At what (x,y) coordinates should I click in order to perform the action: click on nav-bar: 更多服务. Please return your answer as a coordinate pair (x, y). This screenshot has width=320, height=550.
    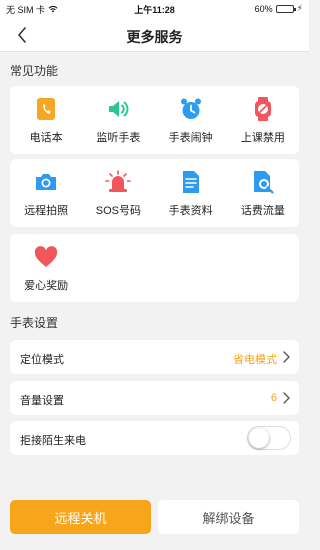
    Looking at the image, I should click on (154, 35).